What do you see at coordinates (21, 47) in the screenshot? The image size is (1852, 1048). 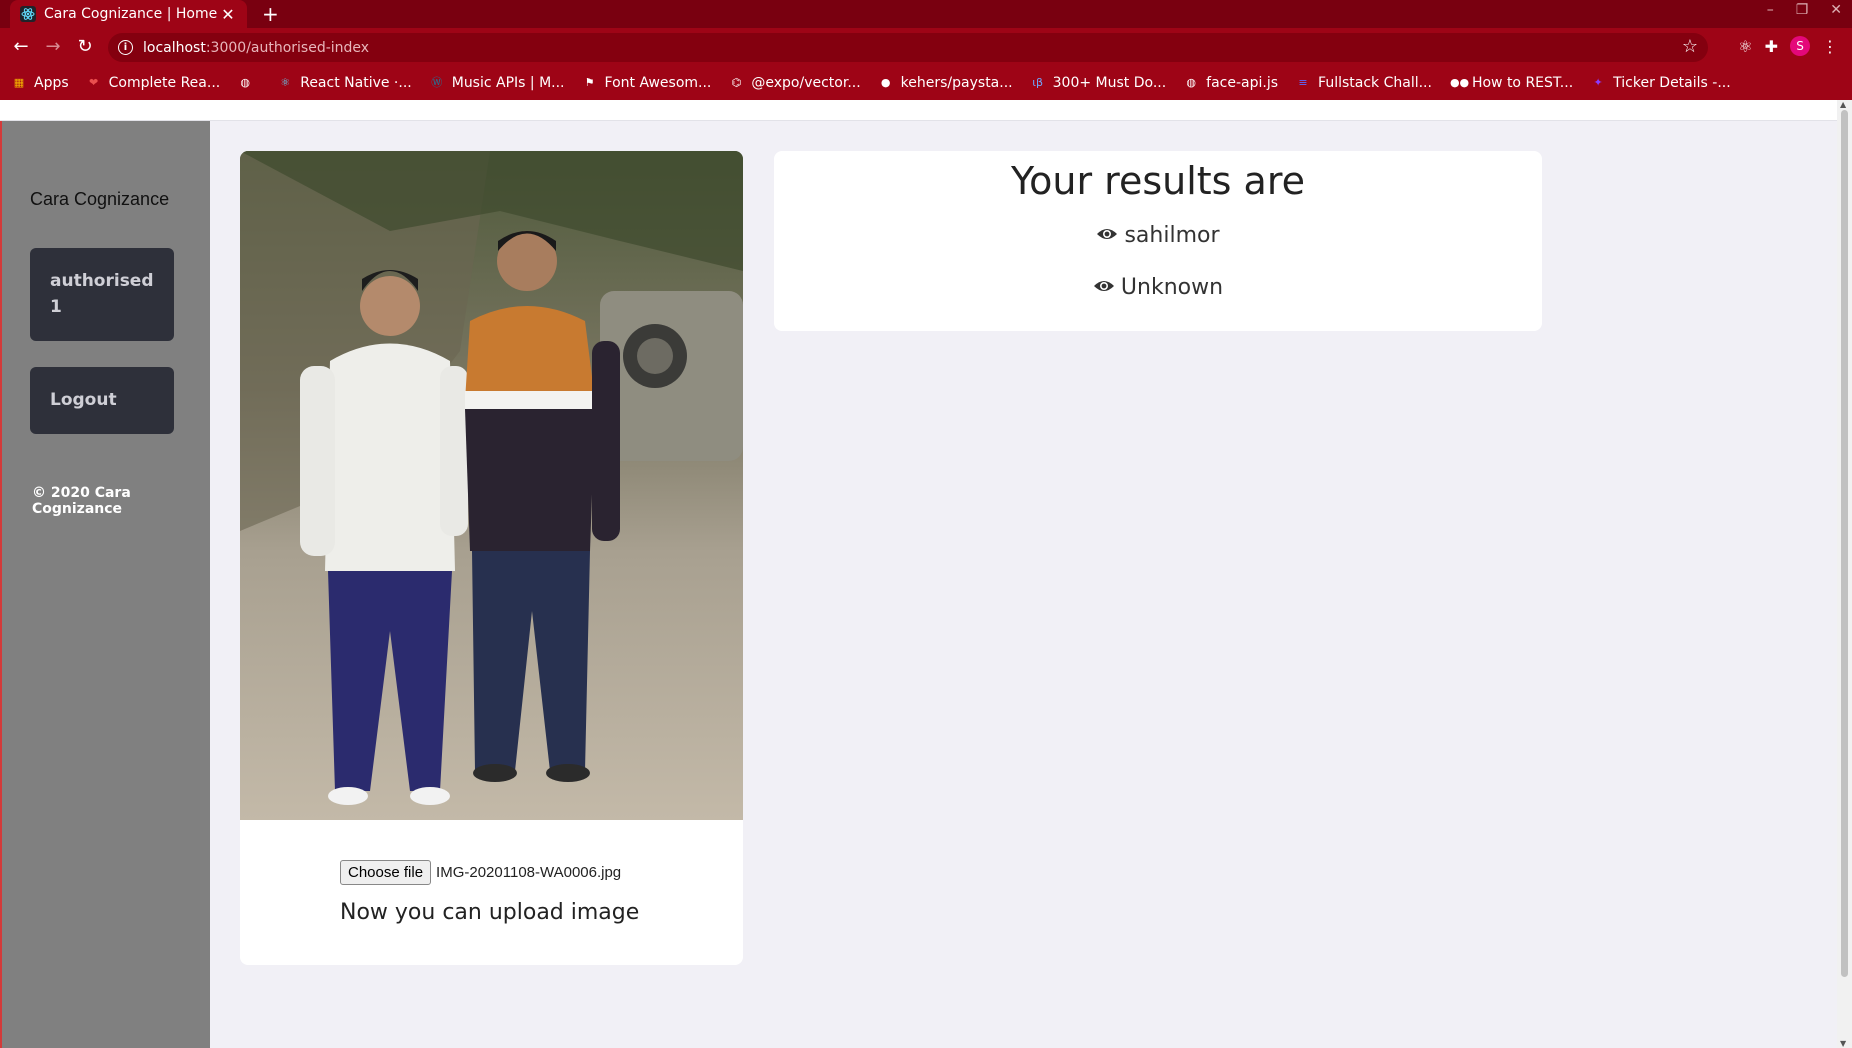 I see `back-icon: ←` at bounding box center [21, 47].